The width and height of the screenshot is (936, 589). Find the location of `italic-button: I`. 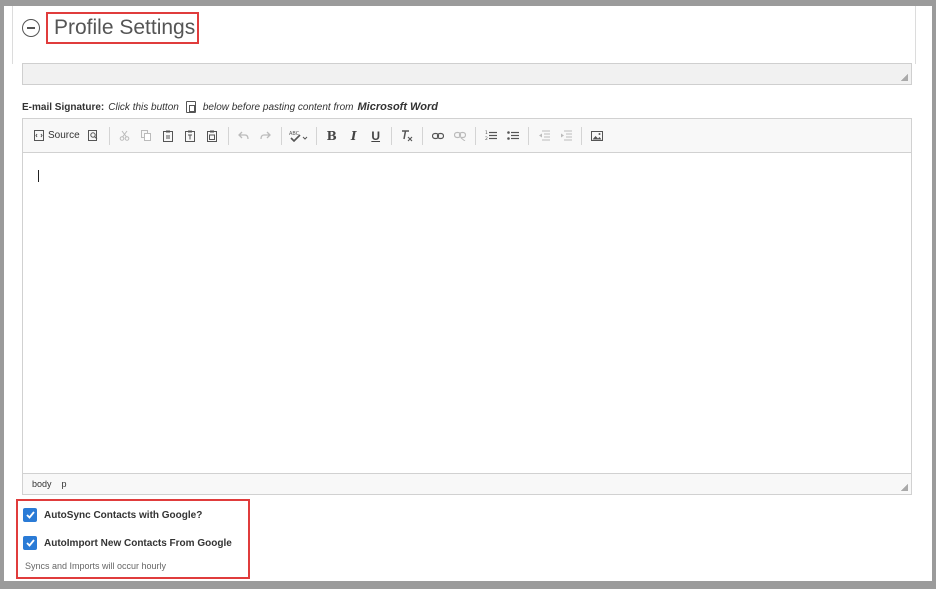

italic-button: I is located at coordinates (354, 136).